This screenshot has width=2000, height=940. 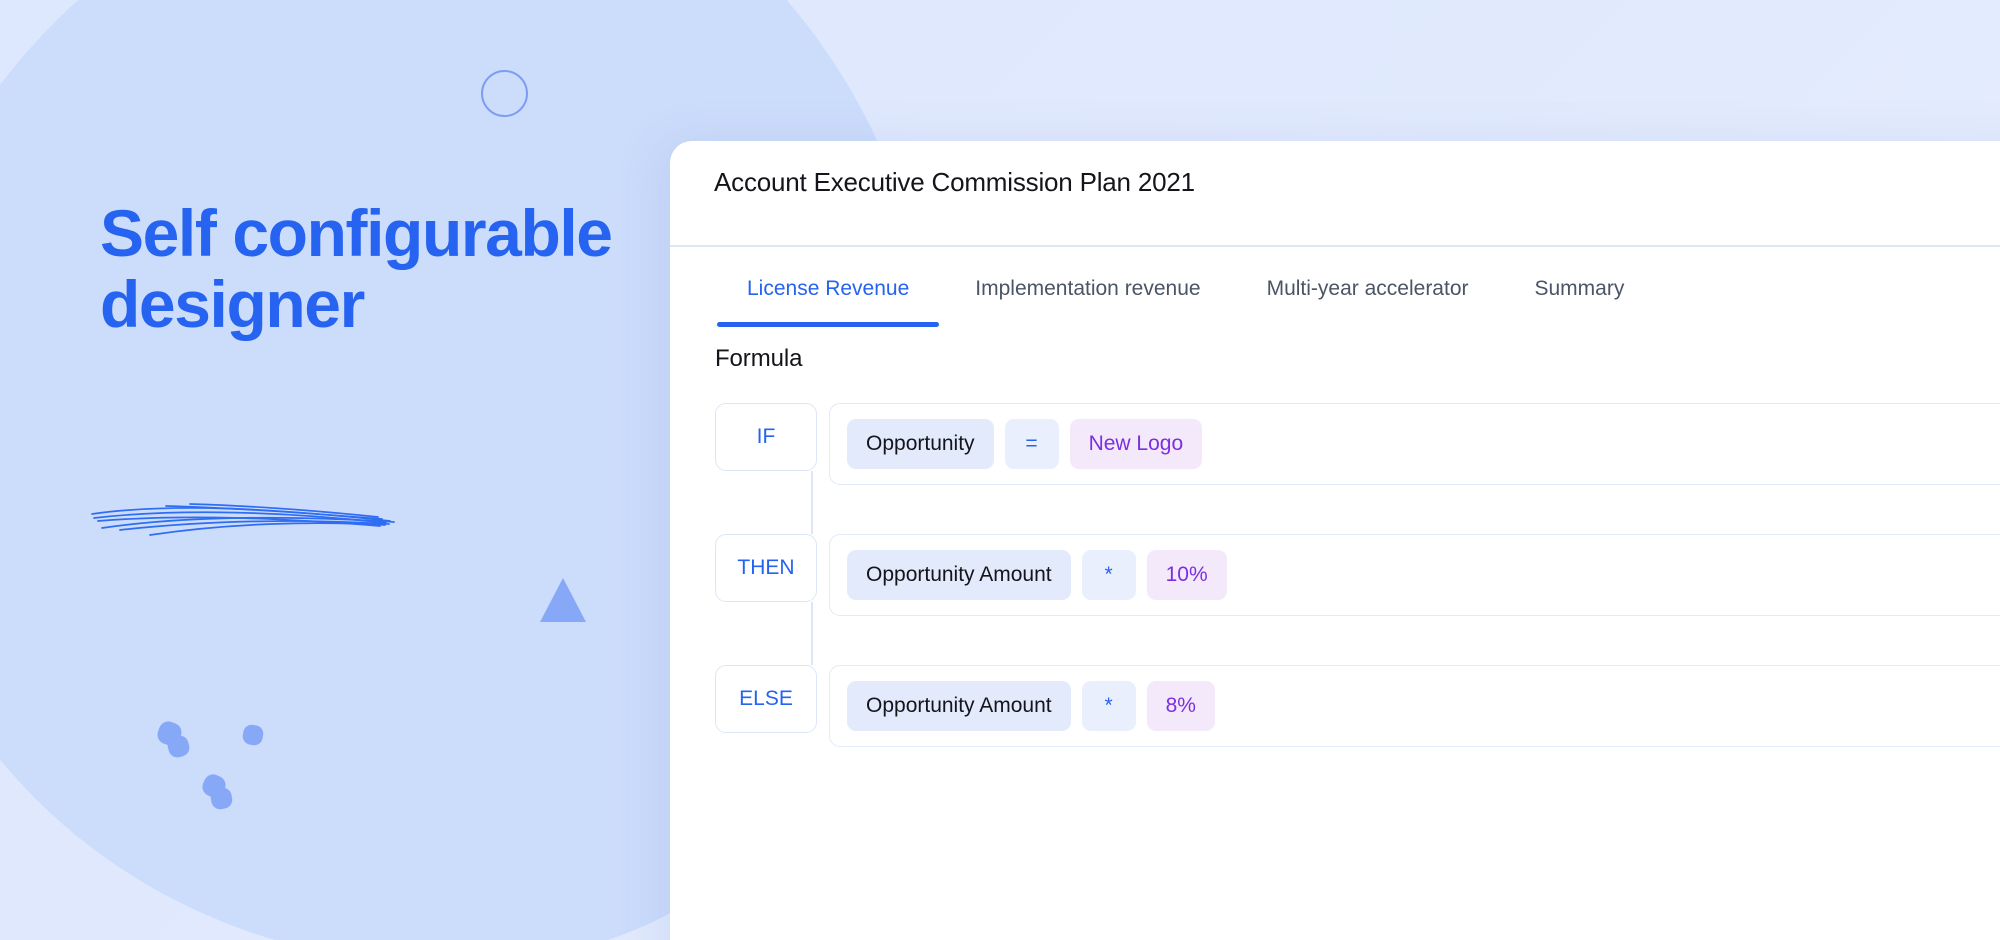 What do you see at coordinates (920, 444) in the screenshot?
I see `chip-field: Opportunity` at bounding box center [920, 444].